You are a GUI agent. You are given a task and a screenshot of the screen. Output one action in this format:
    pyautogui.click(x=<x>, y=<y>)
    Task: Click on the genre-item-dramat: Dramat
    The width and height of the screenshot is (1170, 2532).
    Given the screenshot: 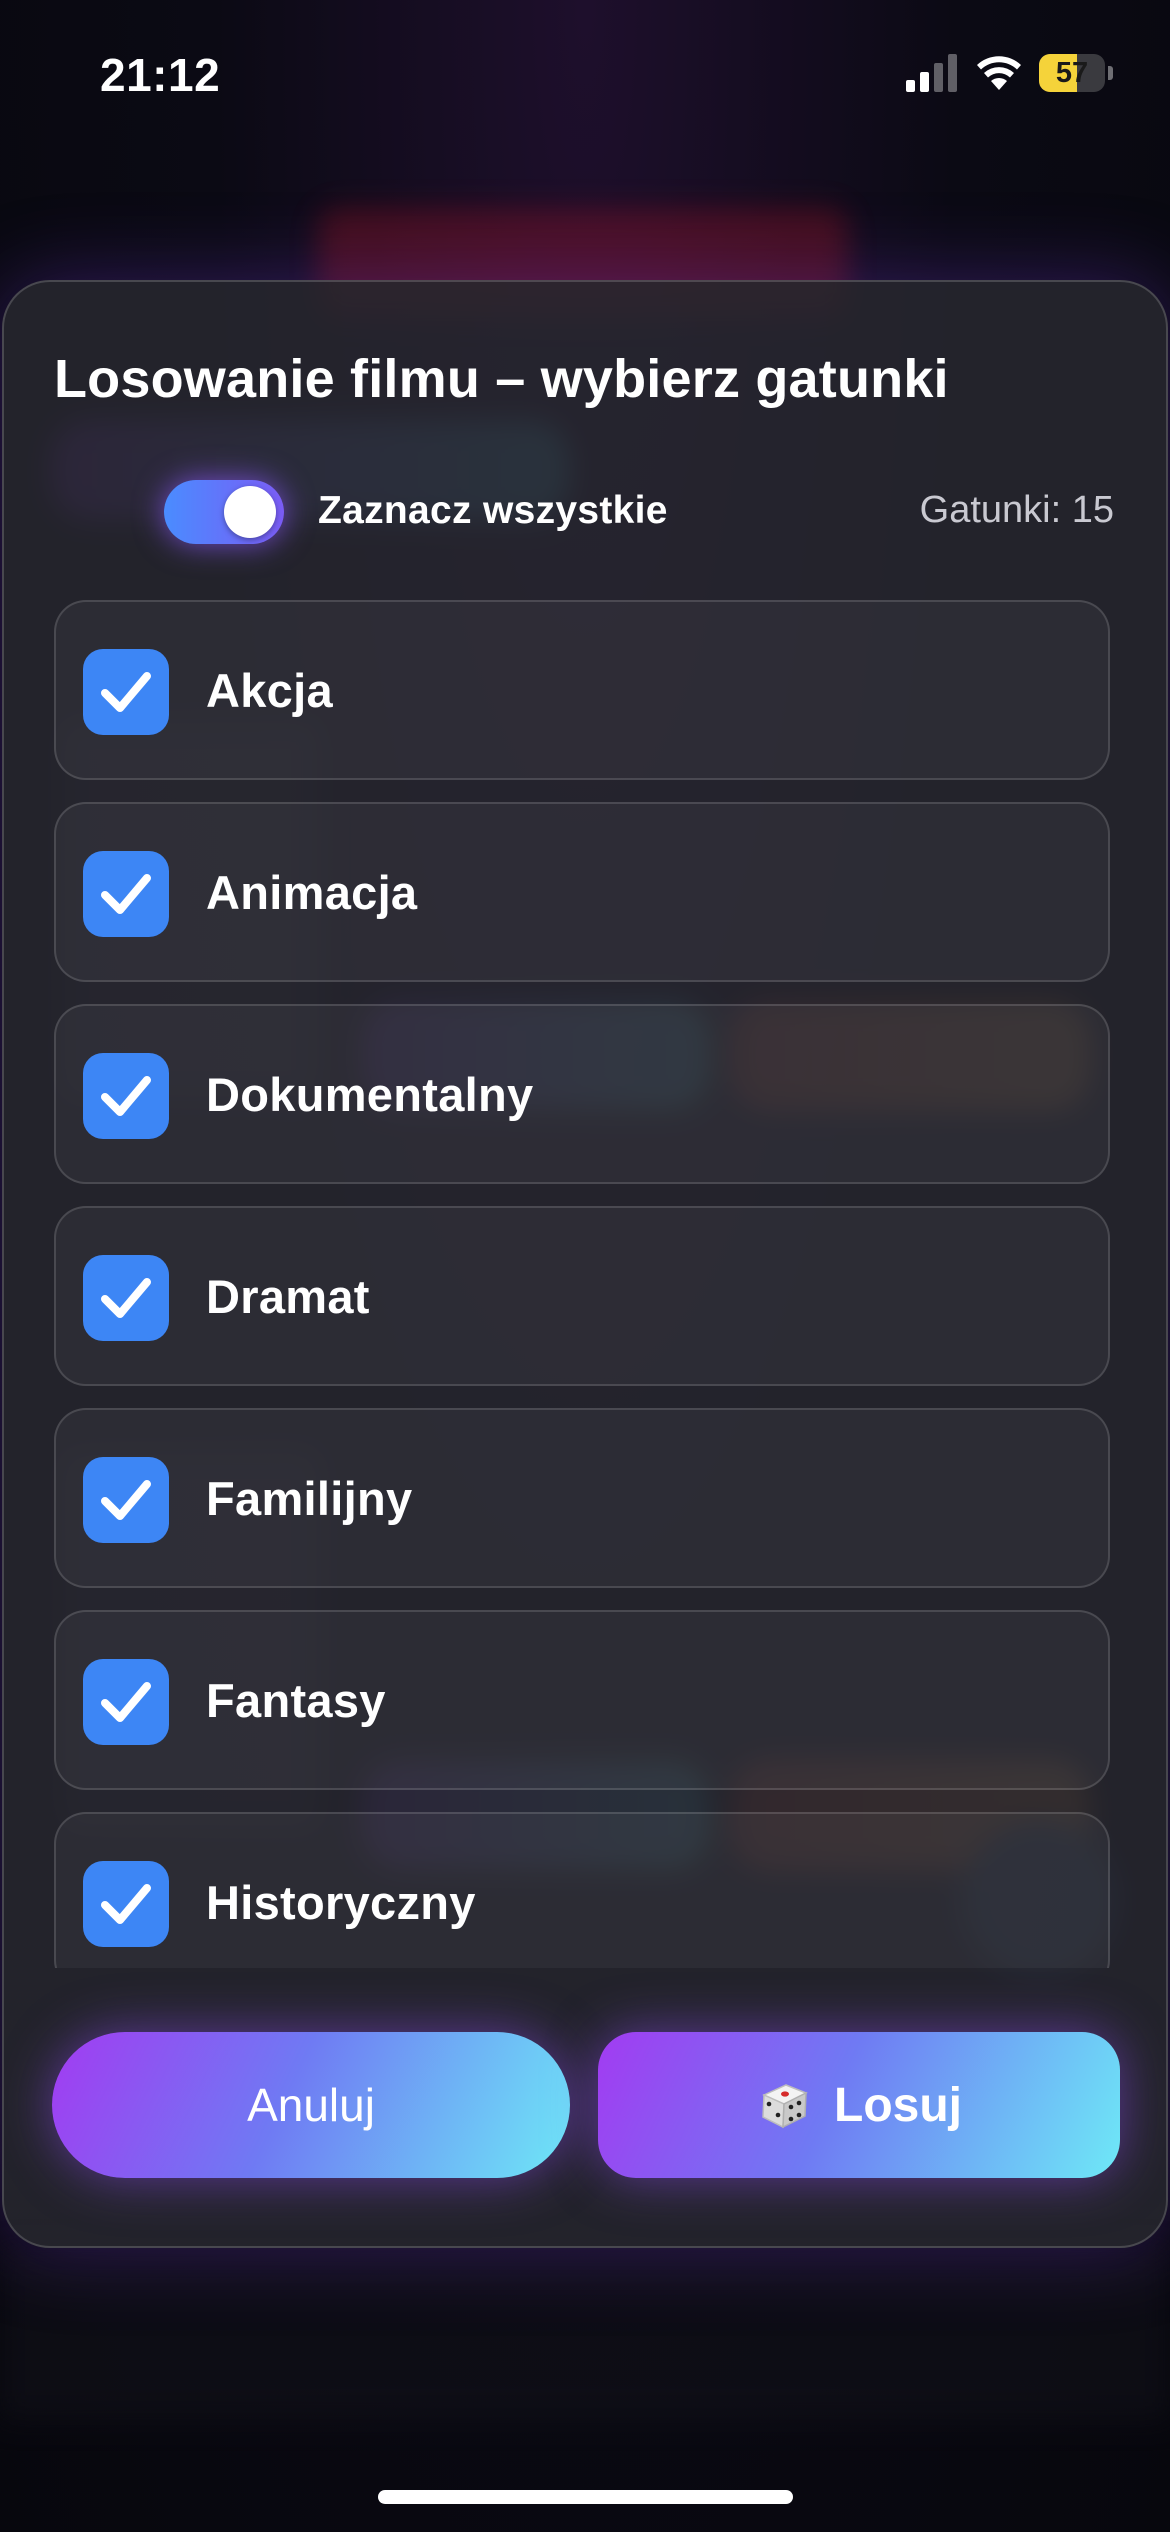 What is the action you would take?
    pyautogui.click(x=582, y=1296)
    